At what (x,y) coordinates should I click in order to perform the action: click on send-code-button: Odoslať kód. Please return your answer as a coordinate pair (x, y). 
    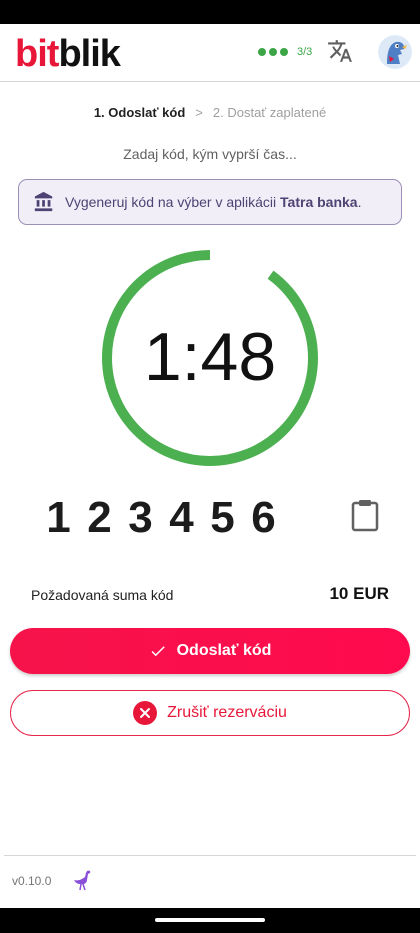
    Looking at the image, I should click on (210, 651).